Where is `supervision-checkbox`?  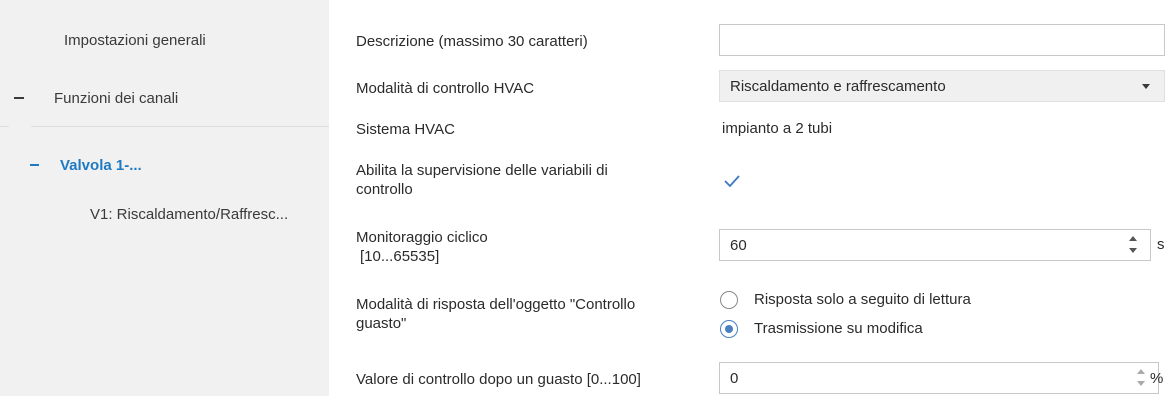 supervision-checkbox is located at coordinates (732, 181).